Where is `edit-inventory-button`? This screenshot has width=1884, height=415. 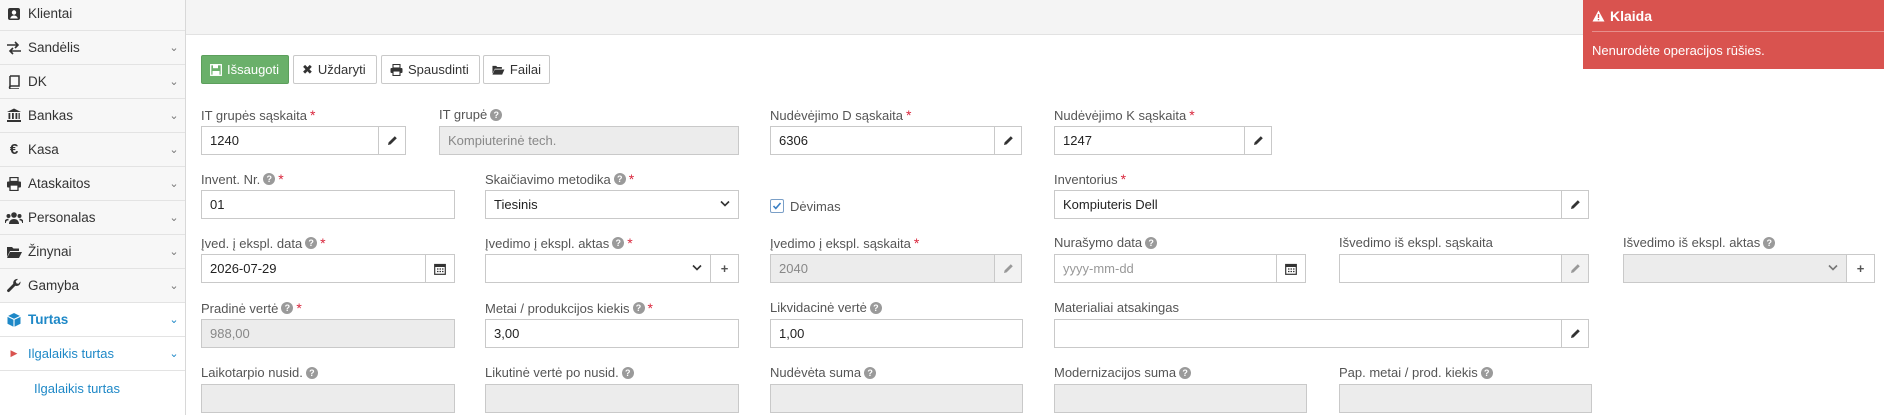
edit-inventory-button is located at coordinates (1575, 204).